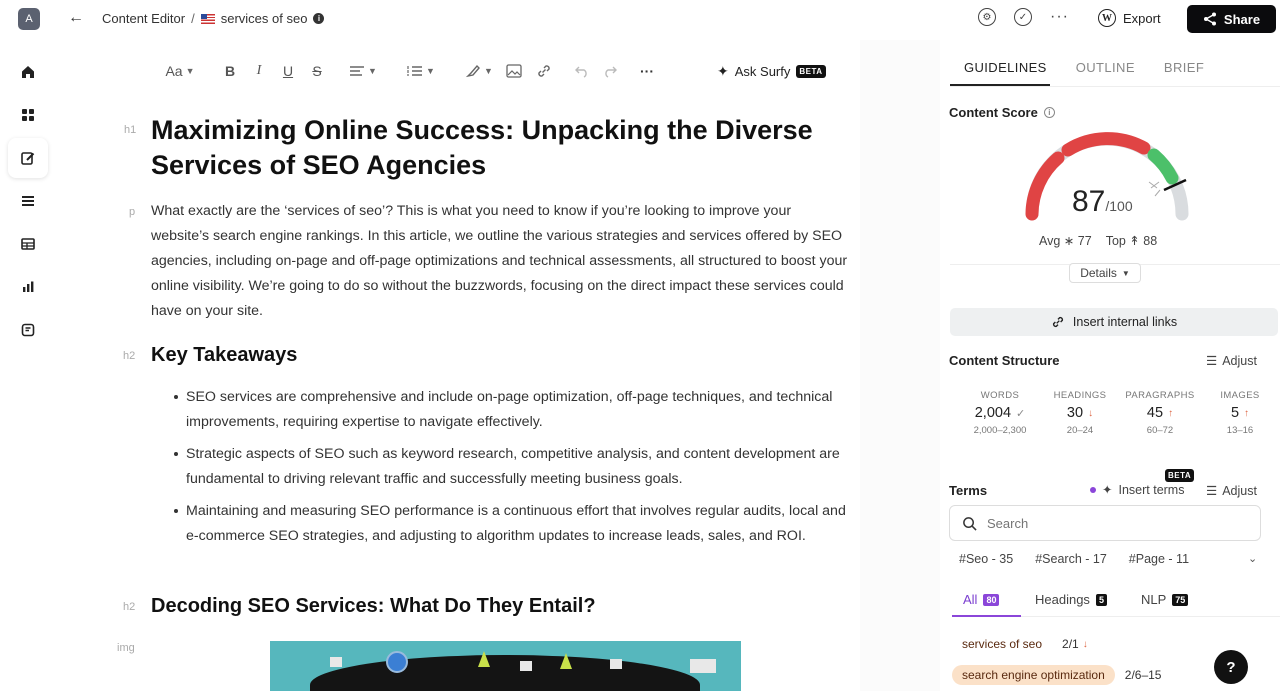  Describe the element at coordinates (1231, 667) in the screenshot. I see `help-button: ?` at that location.